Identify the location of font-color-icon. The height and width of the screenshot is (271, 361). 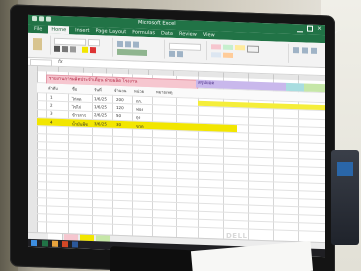
(93, 50).